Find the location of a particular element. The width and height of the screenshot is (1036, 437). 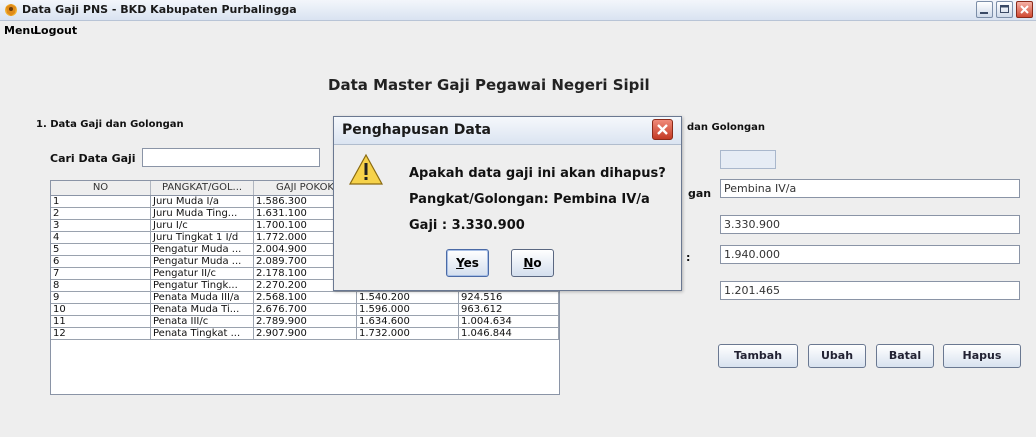

warning-icon is located at coordinates (366, 170).